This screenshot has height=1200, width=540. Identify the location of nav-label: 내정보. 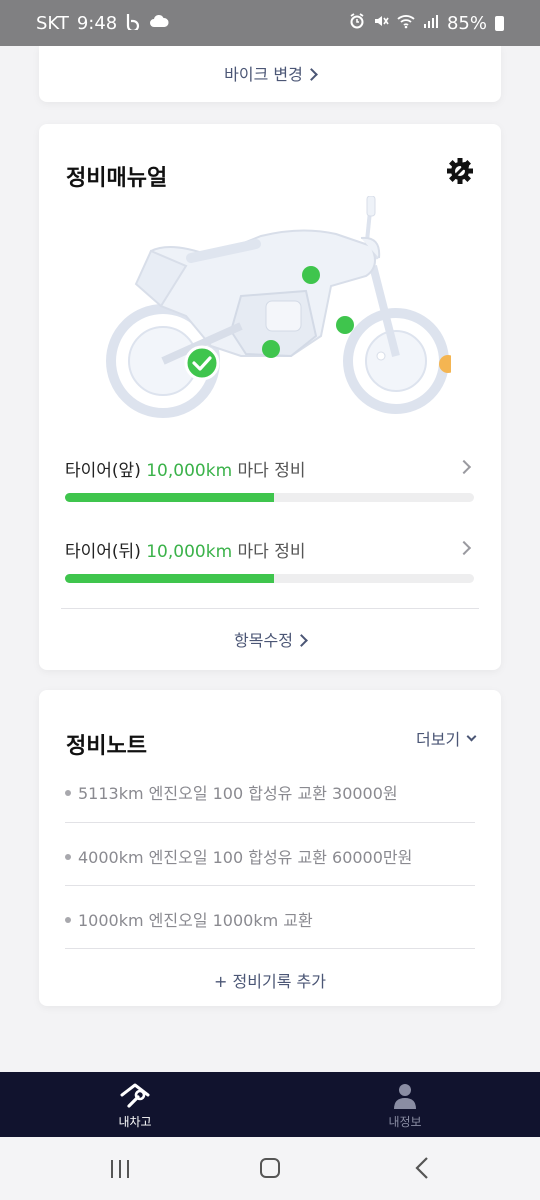
(405, 1122).